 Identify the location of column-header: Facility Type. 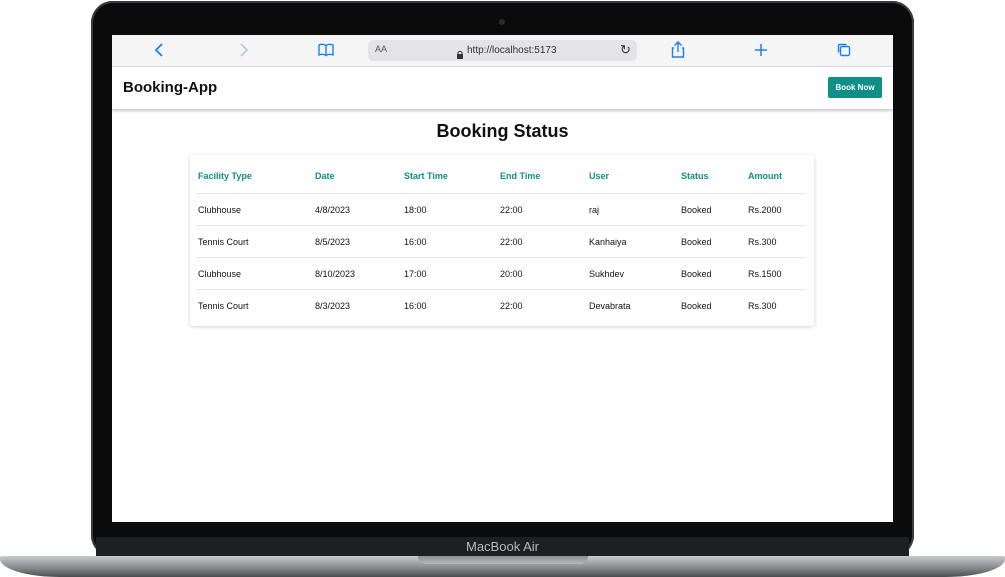
(225, 175).